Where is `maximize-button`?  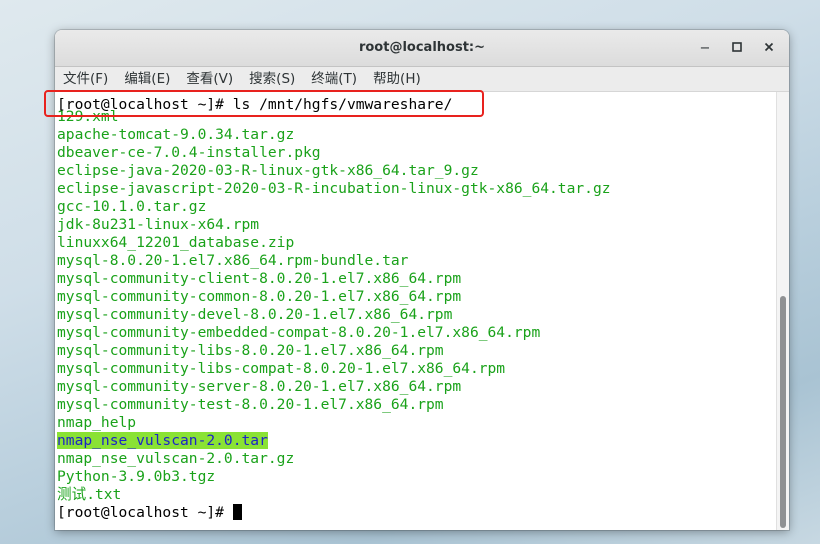
maximize-button is located at coordinates (737, 48).